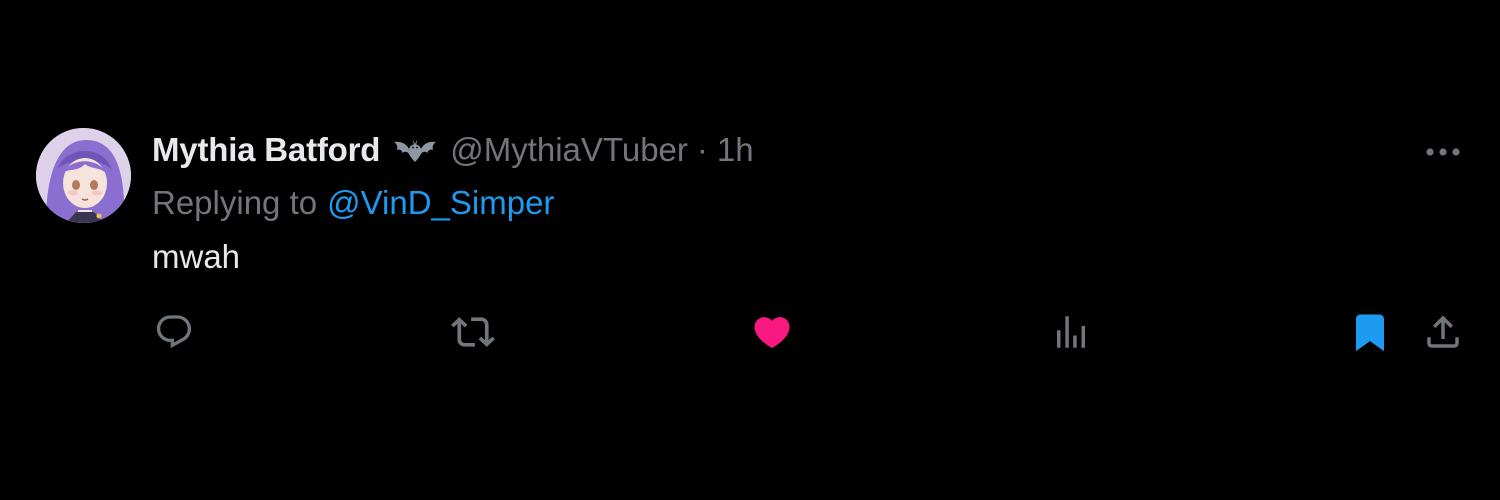 Image resolution: width=1500 pixels, height=500 pixels. I want to click on share-button, so click(1443, 332).